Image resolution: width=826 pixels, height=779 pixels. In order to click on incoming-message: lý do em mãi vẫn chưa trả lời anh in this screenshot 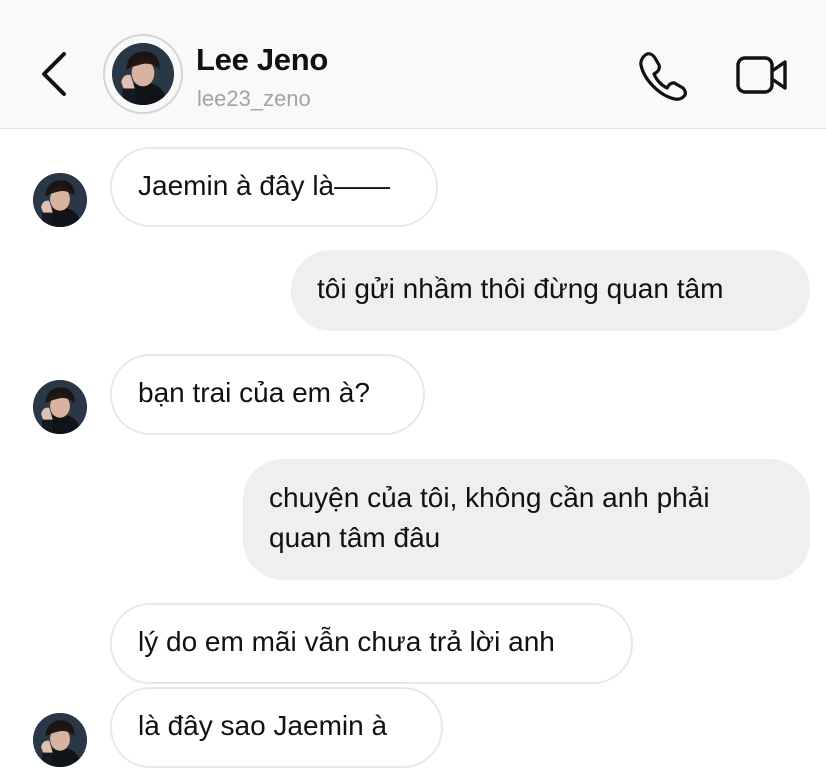, I will do `click(371, 643)`.